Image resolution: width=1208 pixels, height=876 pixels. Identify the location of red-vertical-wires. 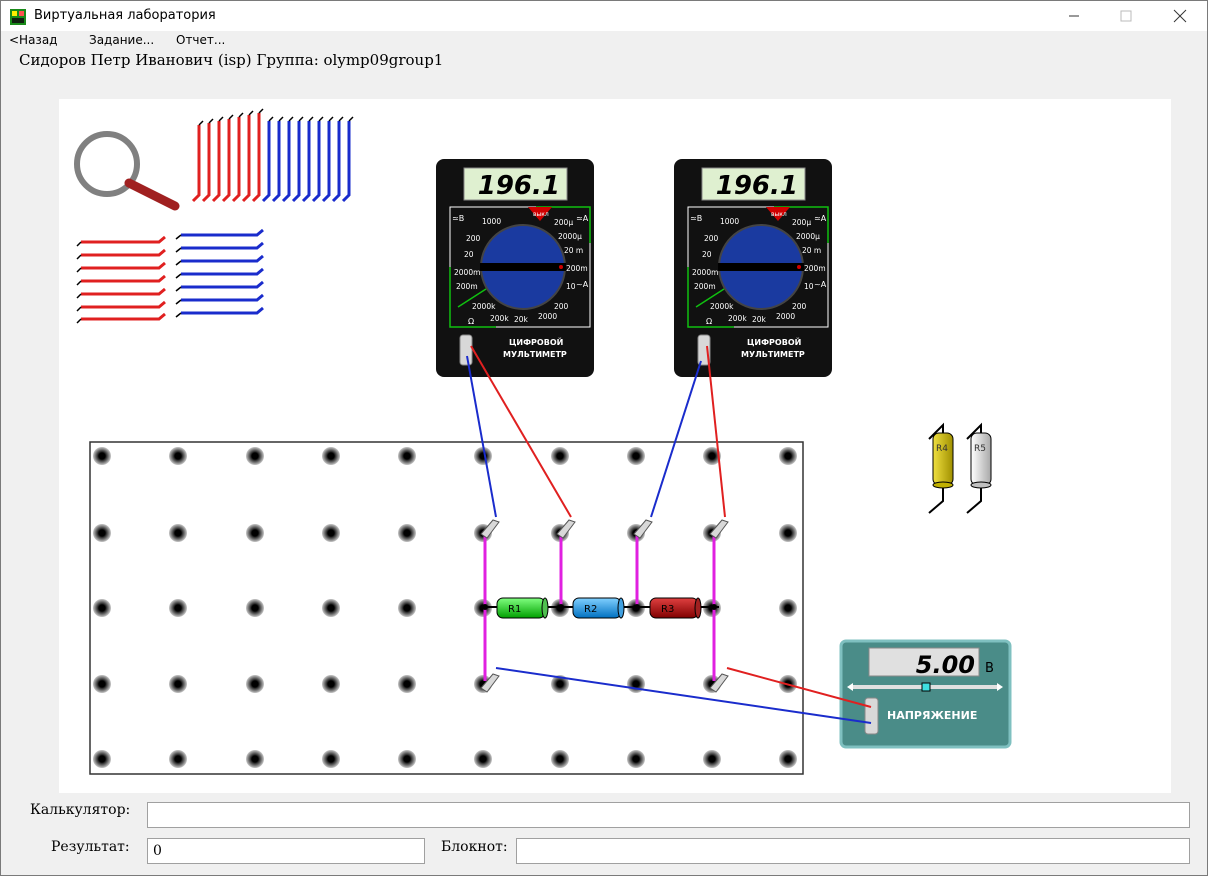
(227, 155).